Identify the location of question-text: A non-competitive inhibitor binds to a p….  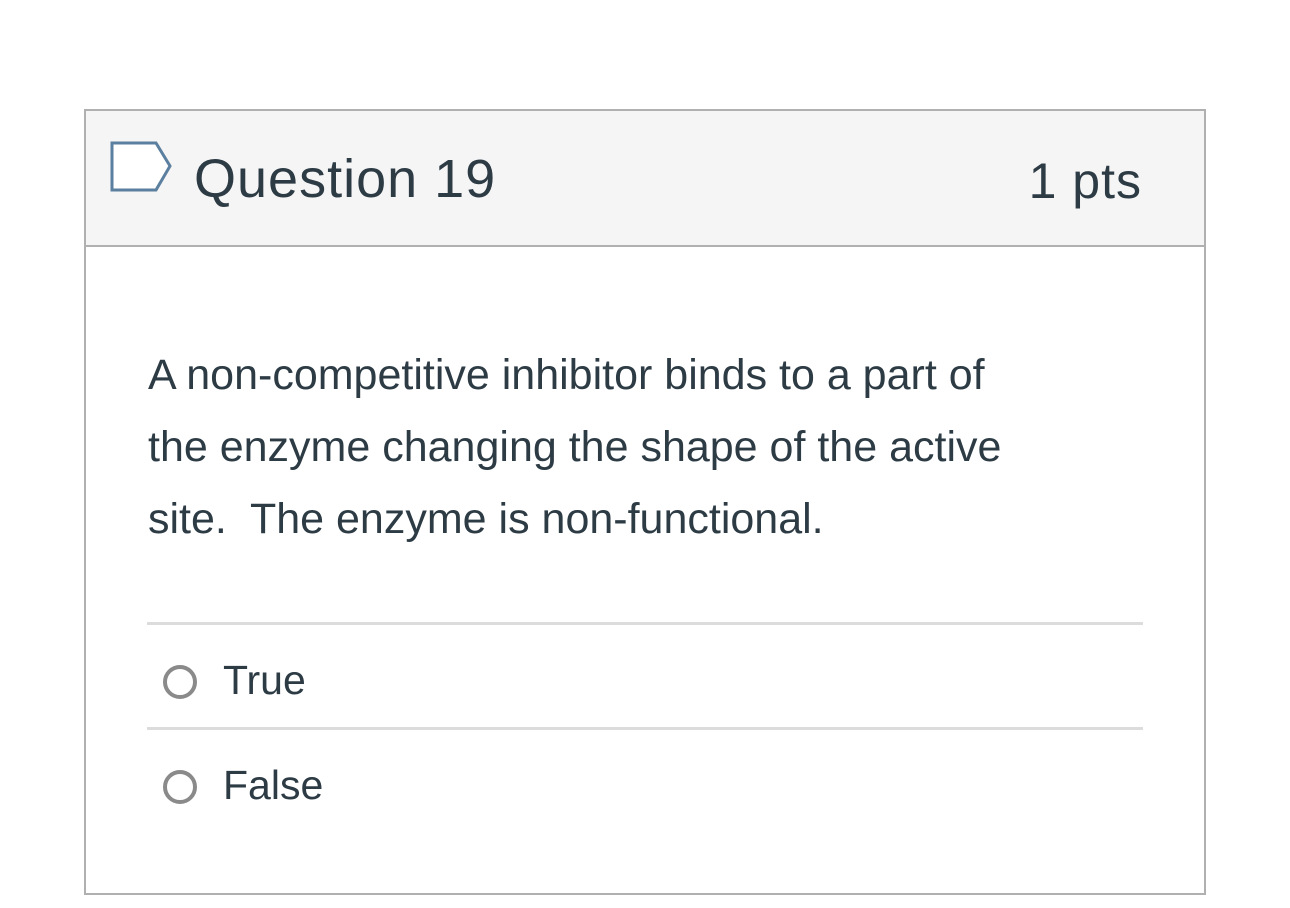
(575, 447).